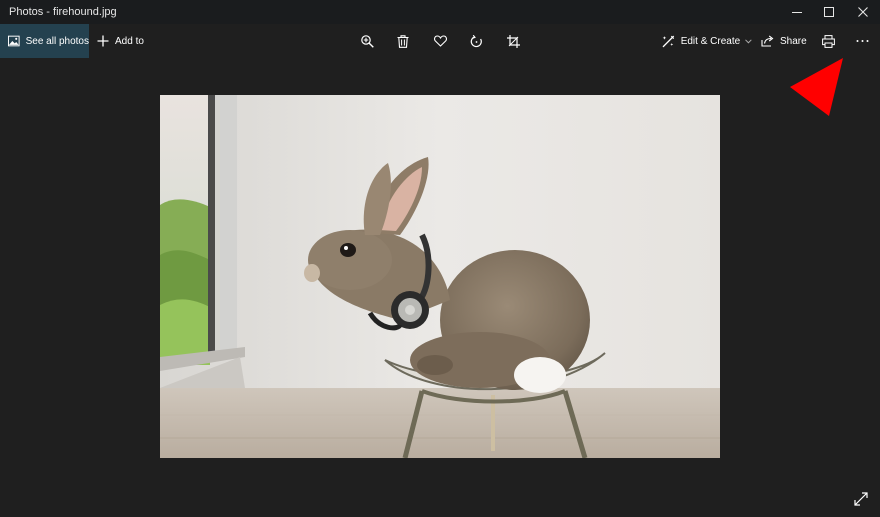 The width and height of the screenshot is (880, 517). I want to click on edit-create-button: Edit & Create, so click(707, 41).